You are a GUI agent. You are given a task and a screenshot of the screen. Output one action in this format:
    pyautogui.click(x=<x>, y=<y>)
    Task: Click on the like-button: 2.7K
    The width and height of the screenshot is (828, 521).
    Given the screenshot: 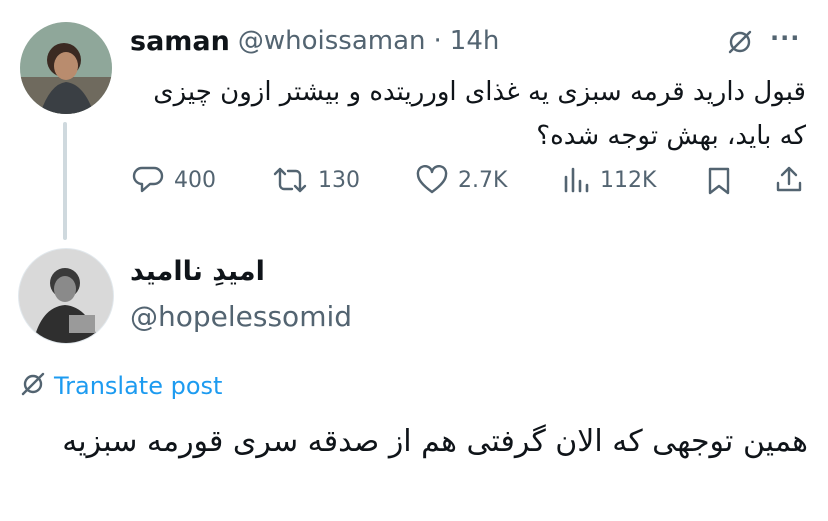 What is the action you would take?
    pyautogui.click(x=461, y=180)
    